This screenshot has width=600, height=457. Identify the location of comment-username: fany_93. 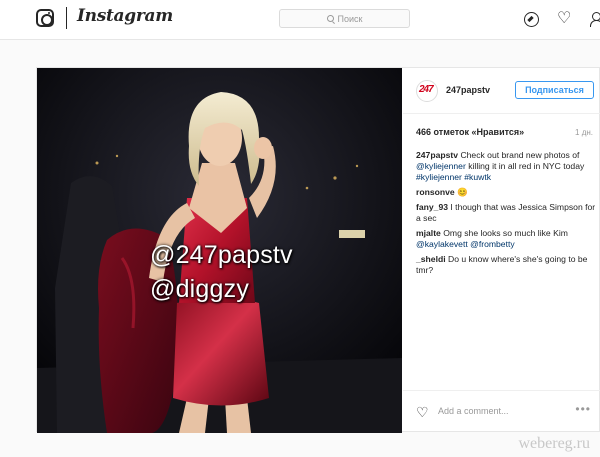
(432, 207).